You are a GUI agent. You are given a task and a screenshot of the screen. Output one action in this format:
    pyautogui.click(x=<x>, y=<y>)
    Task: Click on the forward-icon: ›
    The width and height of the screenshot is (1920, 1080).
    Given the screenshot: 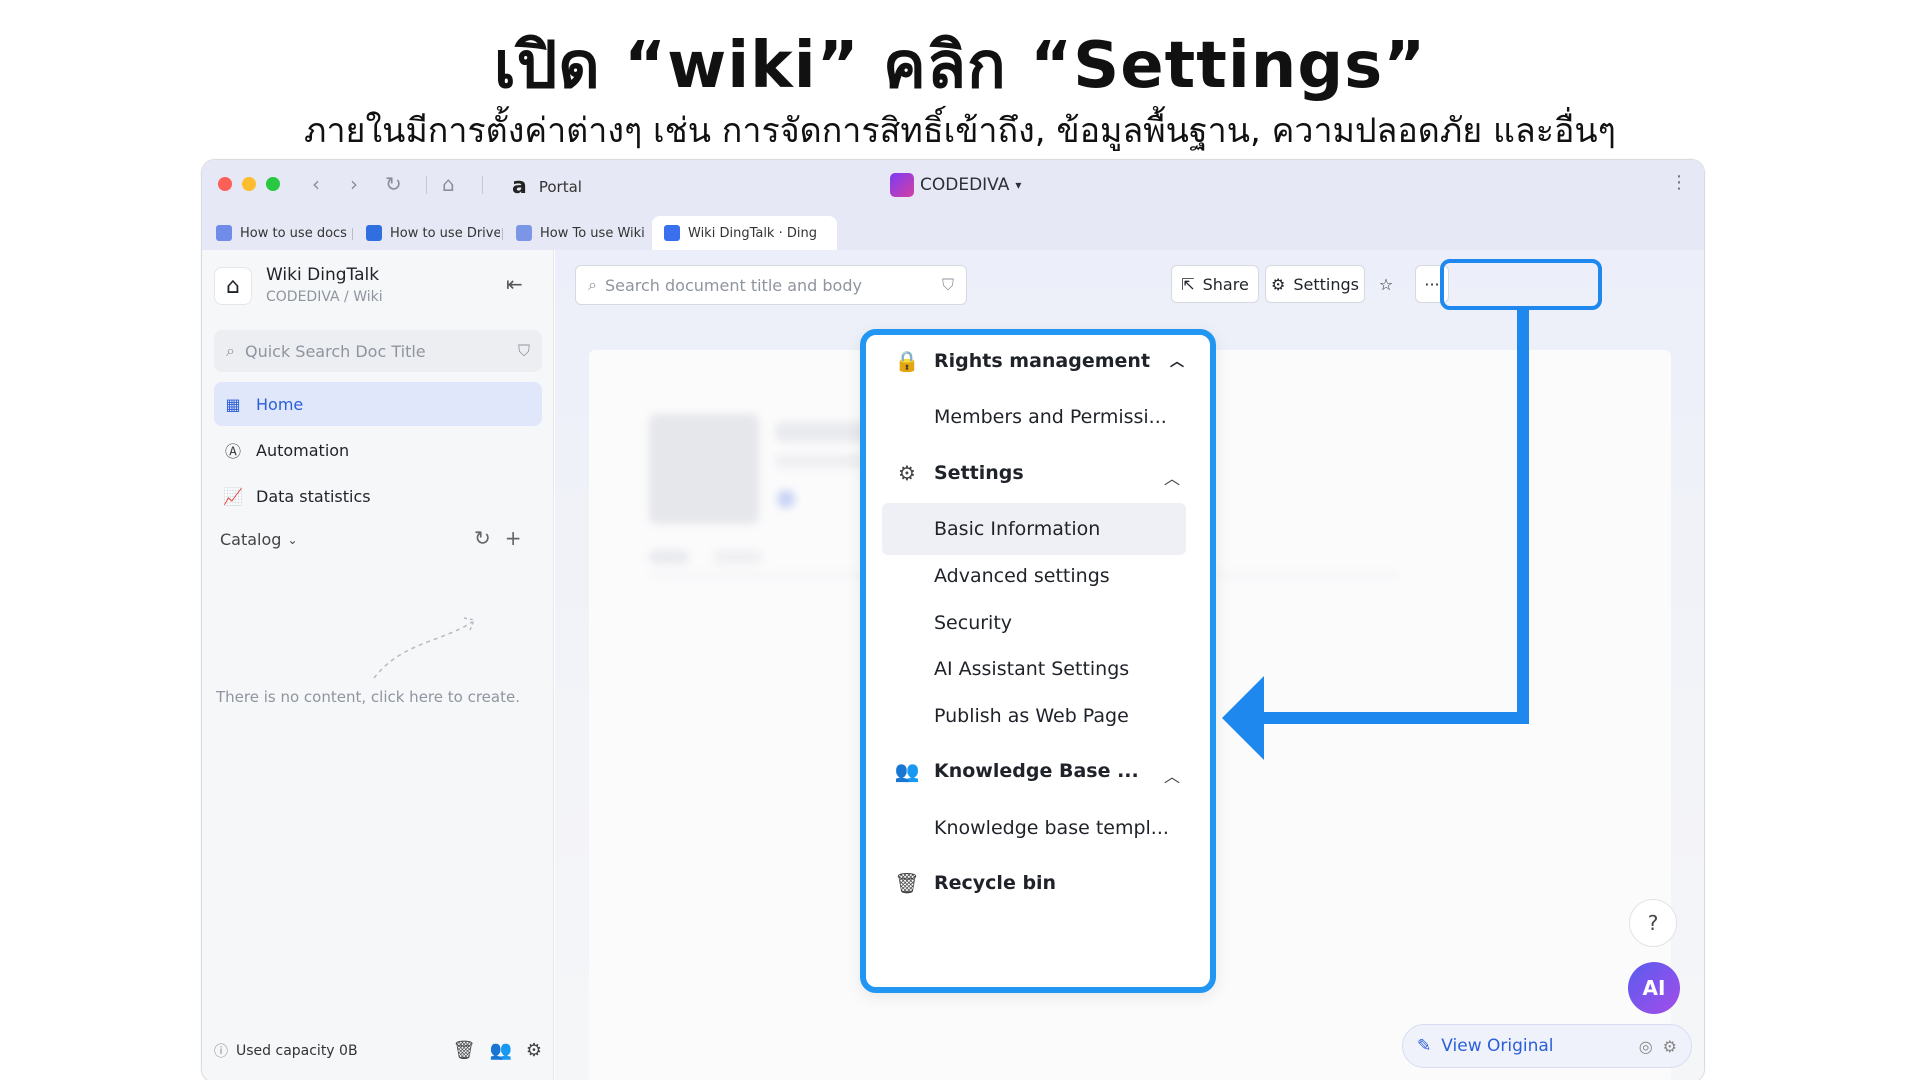 What is the action you would take?
    pyautogui.click(x=354, y=184)
    